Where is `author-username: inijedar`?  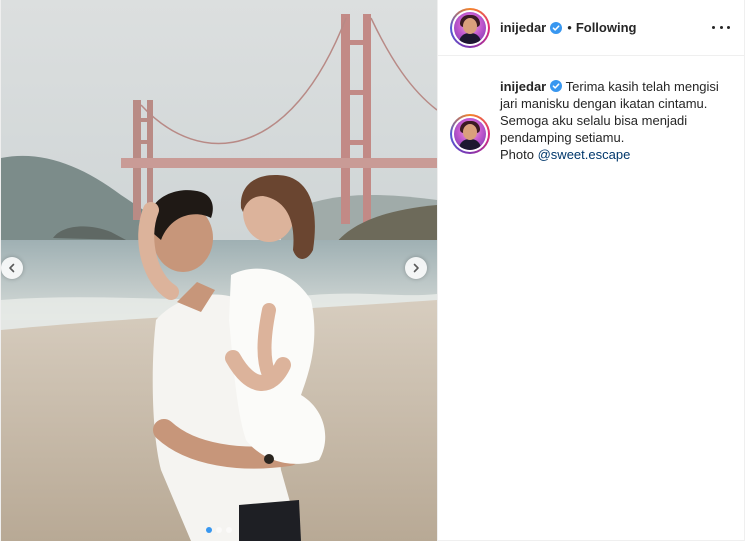 author-username: inijedar is located at coordinates (523, 27).